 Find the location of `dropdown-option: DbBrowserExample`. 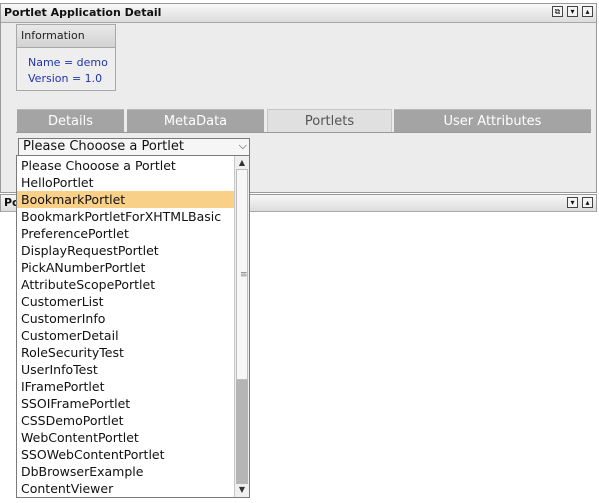

dropdown-option: DbBrowserExample is located at coordinates (126, 471).